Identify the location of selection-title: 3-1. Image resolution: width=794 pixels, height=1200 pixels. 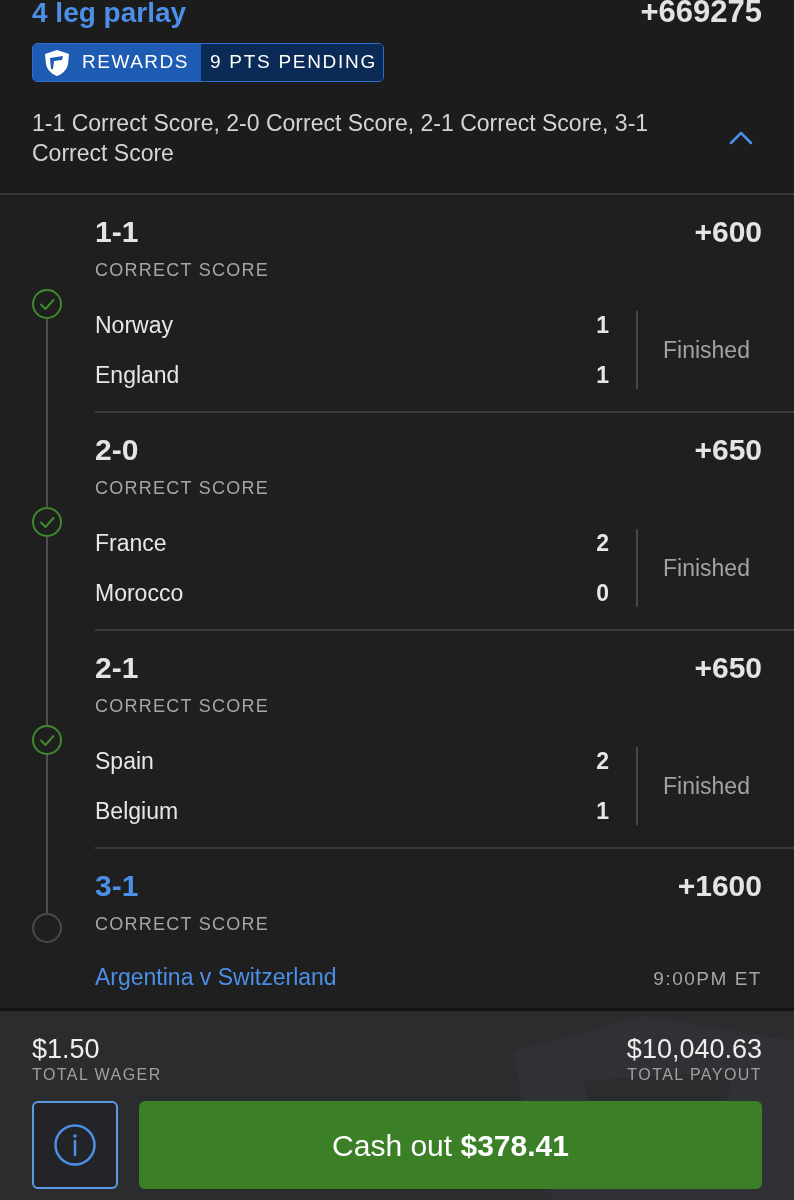
(117, 886).